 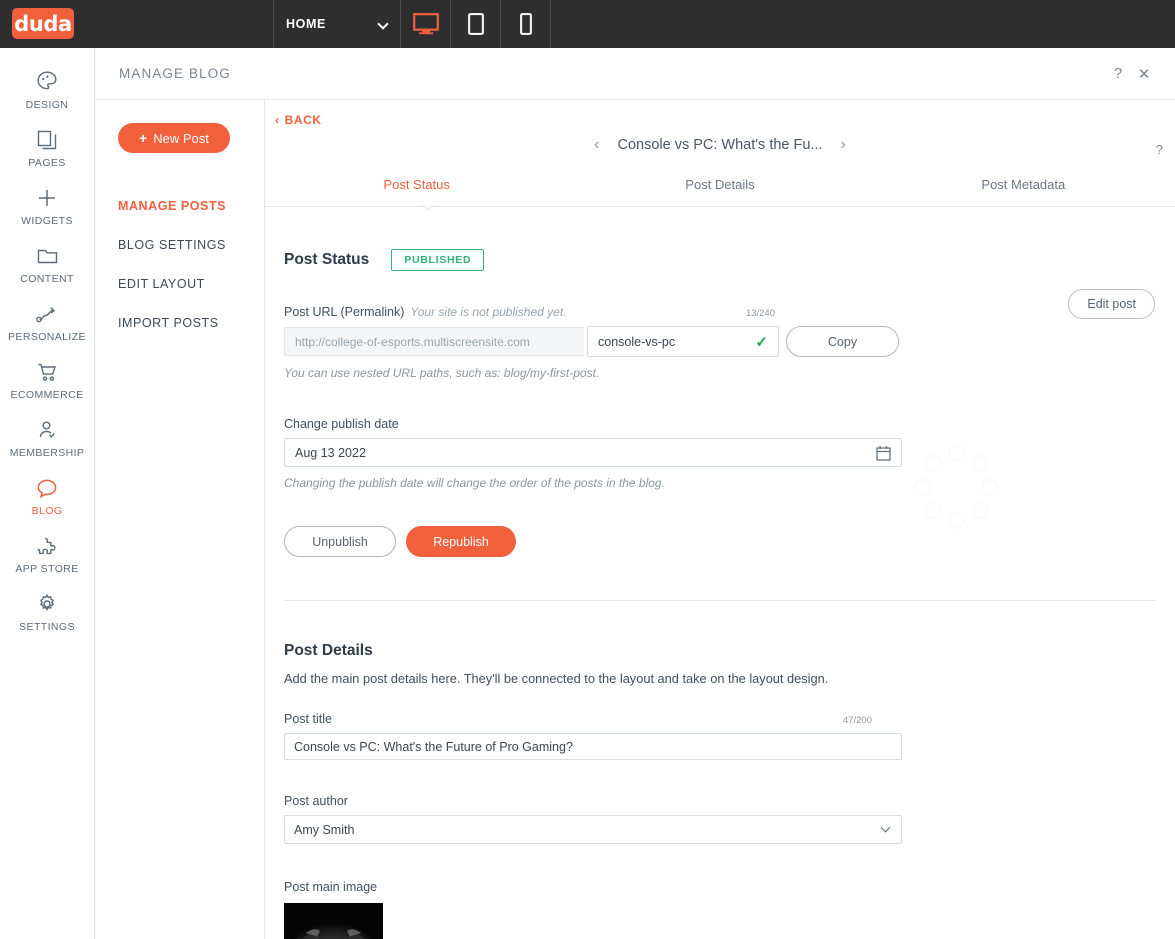 I want to click on close-icon: ✕, so click(x=1144, y=74).